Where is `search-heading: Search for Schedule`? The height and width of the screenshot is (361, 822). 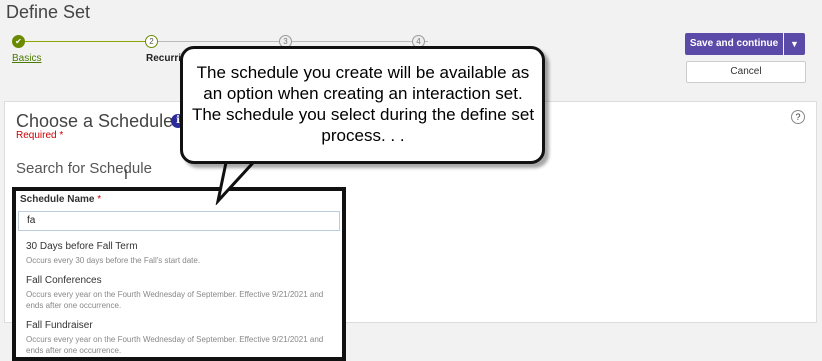 search-heading: Search for Schedule is located at coordinates (84, 168).